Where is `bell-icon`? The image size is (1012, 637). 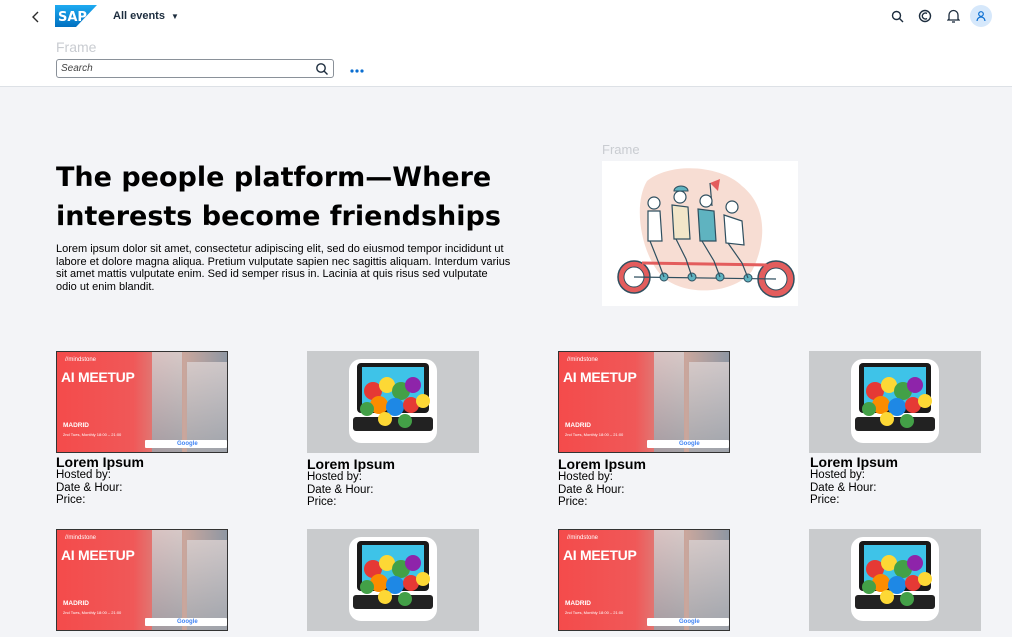 bell-icon is located at coordinates (953, 16).